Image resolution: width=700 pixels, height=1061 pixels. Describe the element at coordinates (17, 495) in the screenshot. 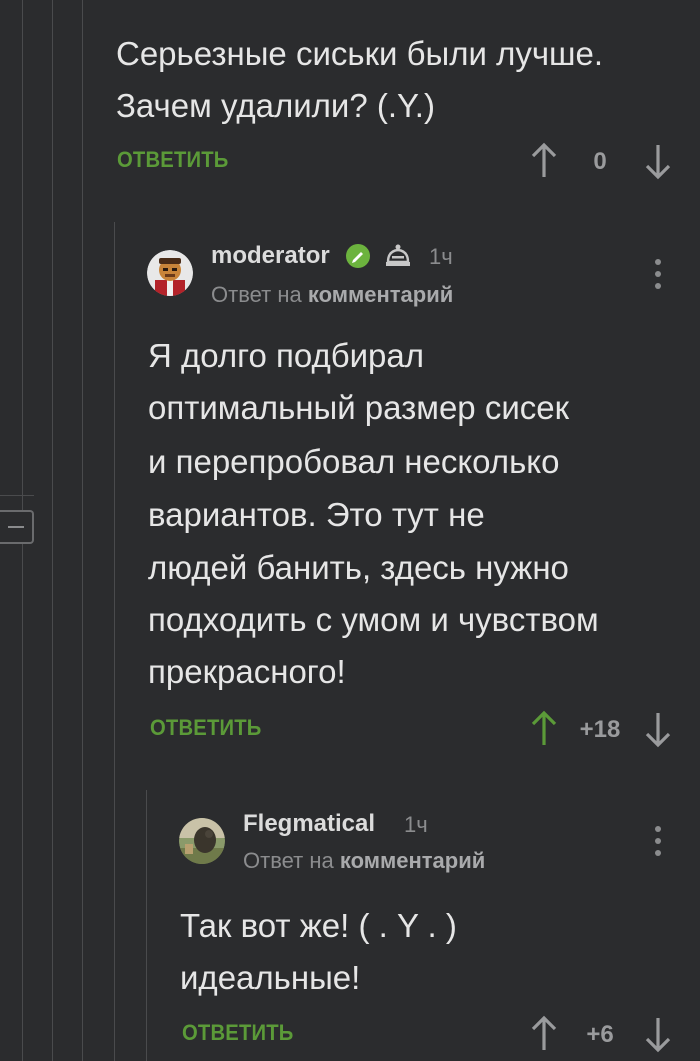

I see `collapse-connector` at that location.